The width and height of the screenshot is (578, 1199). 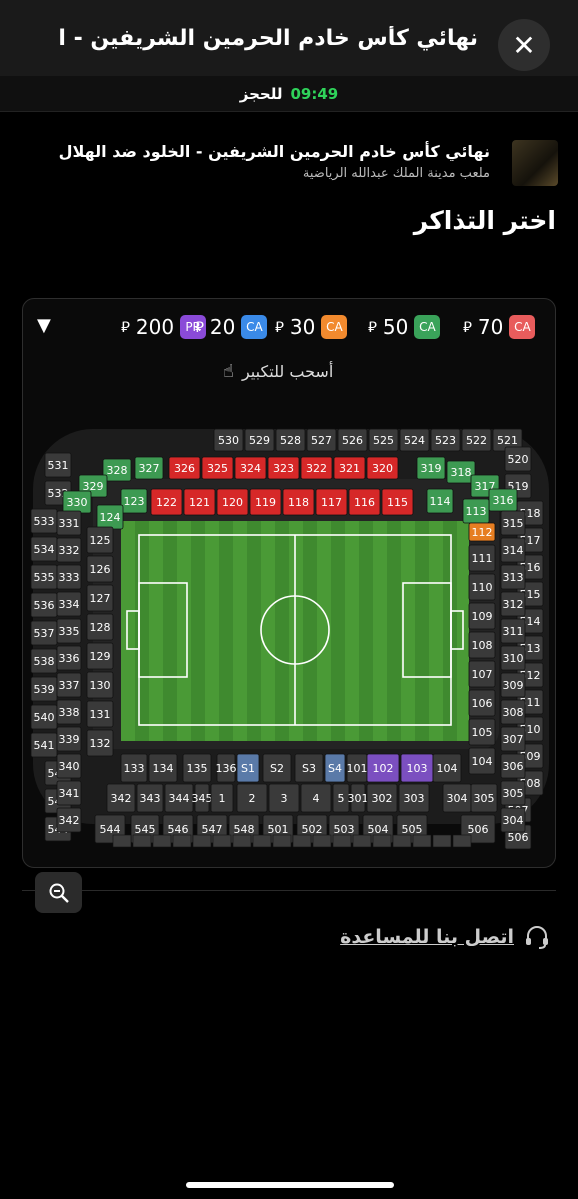 I want to click on seat-section-327: 327, so click(x=149, y=468).